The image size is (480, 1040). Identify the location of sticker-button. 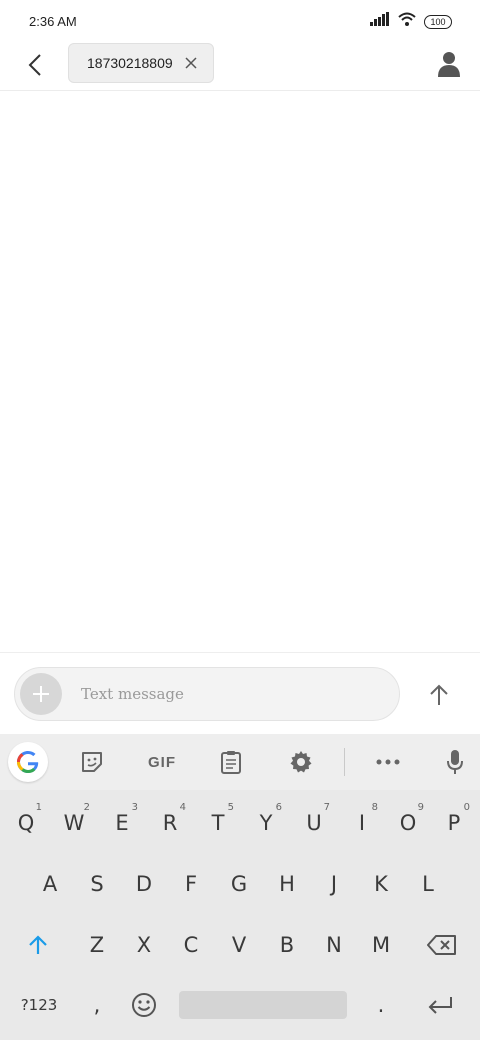
(92, 762).